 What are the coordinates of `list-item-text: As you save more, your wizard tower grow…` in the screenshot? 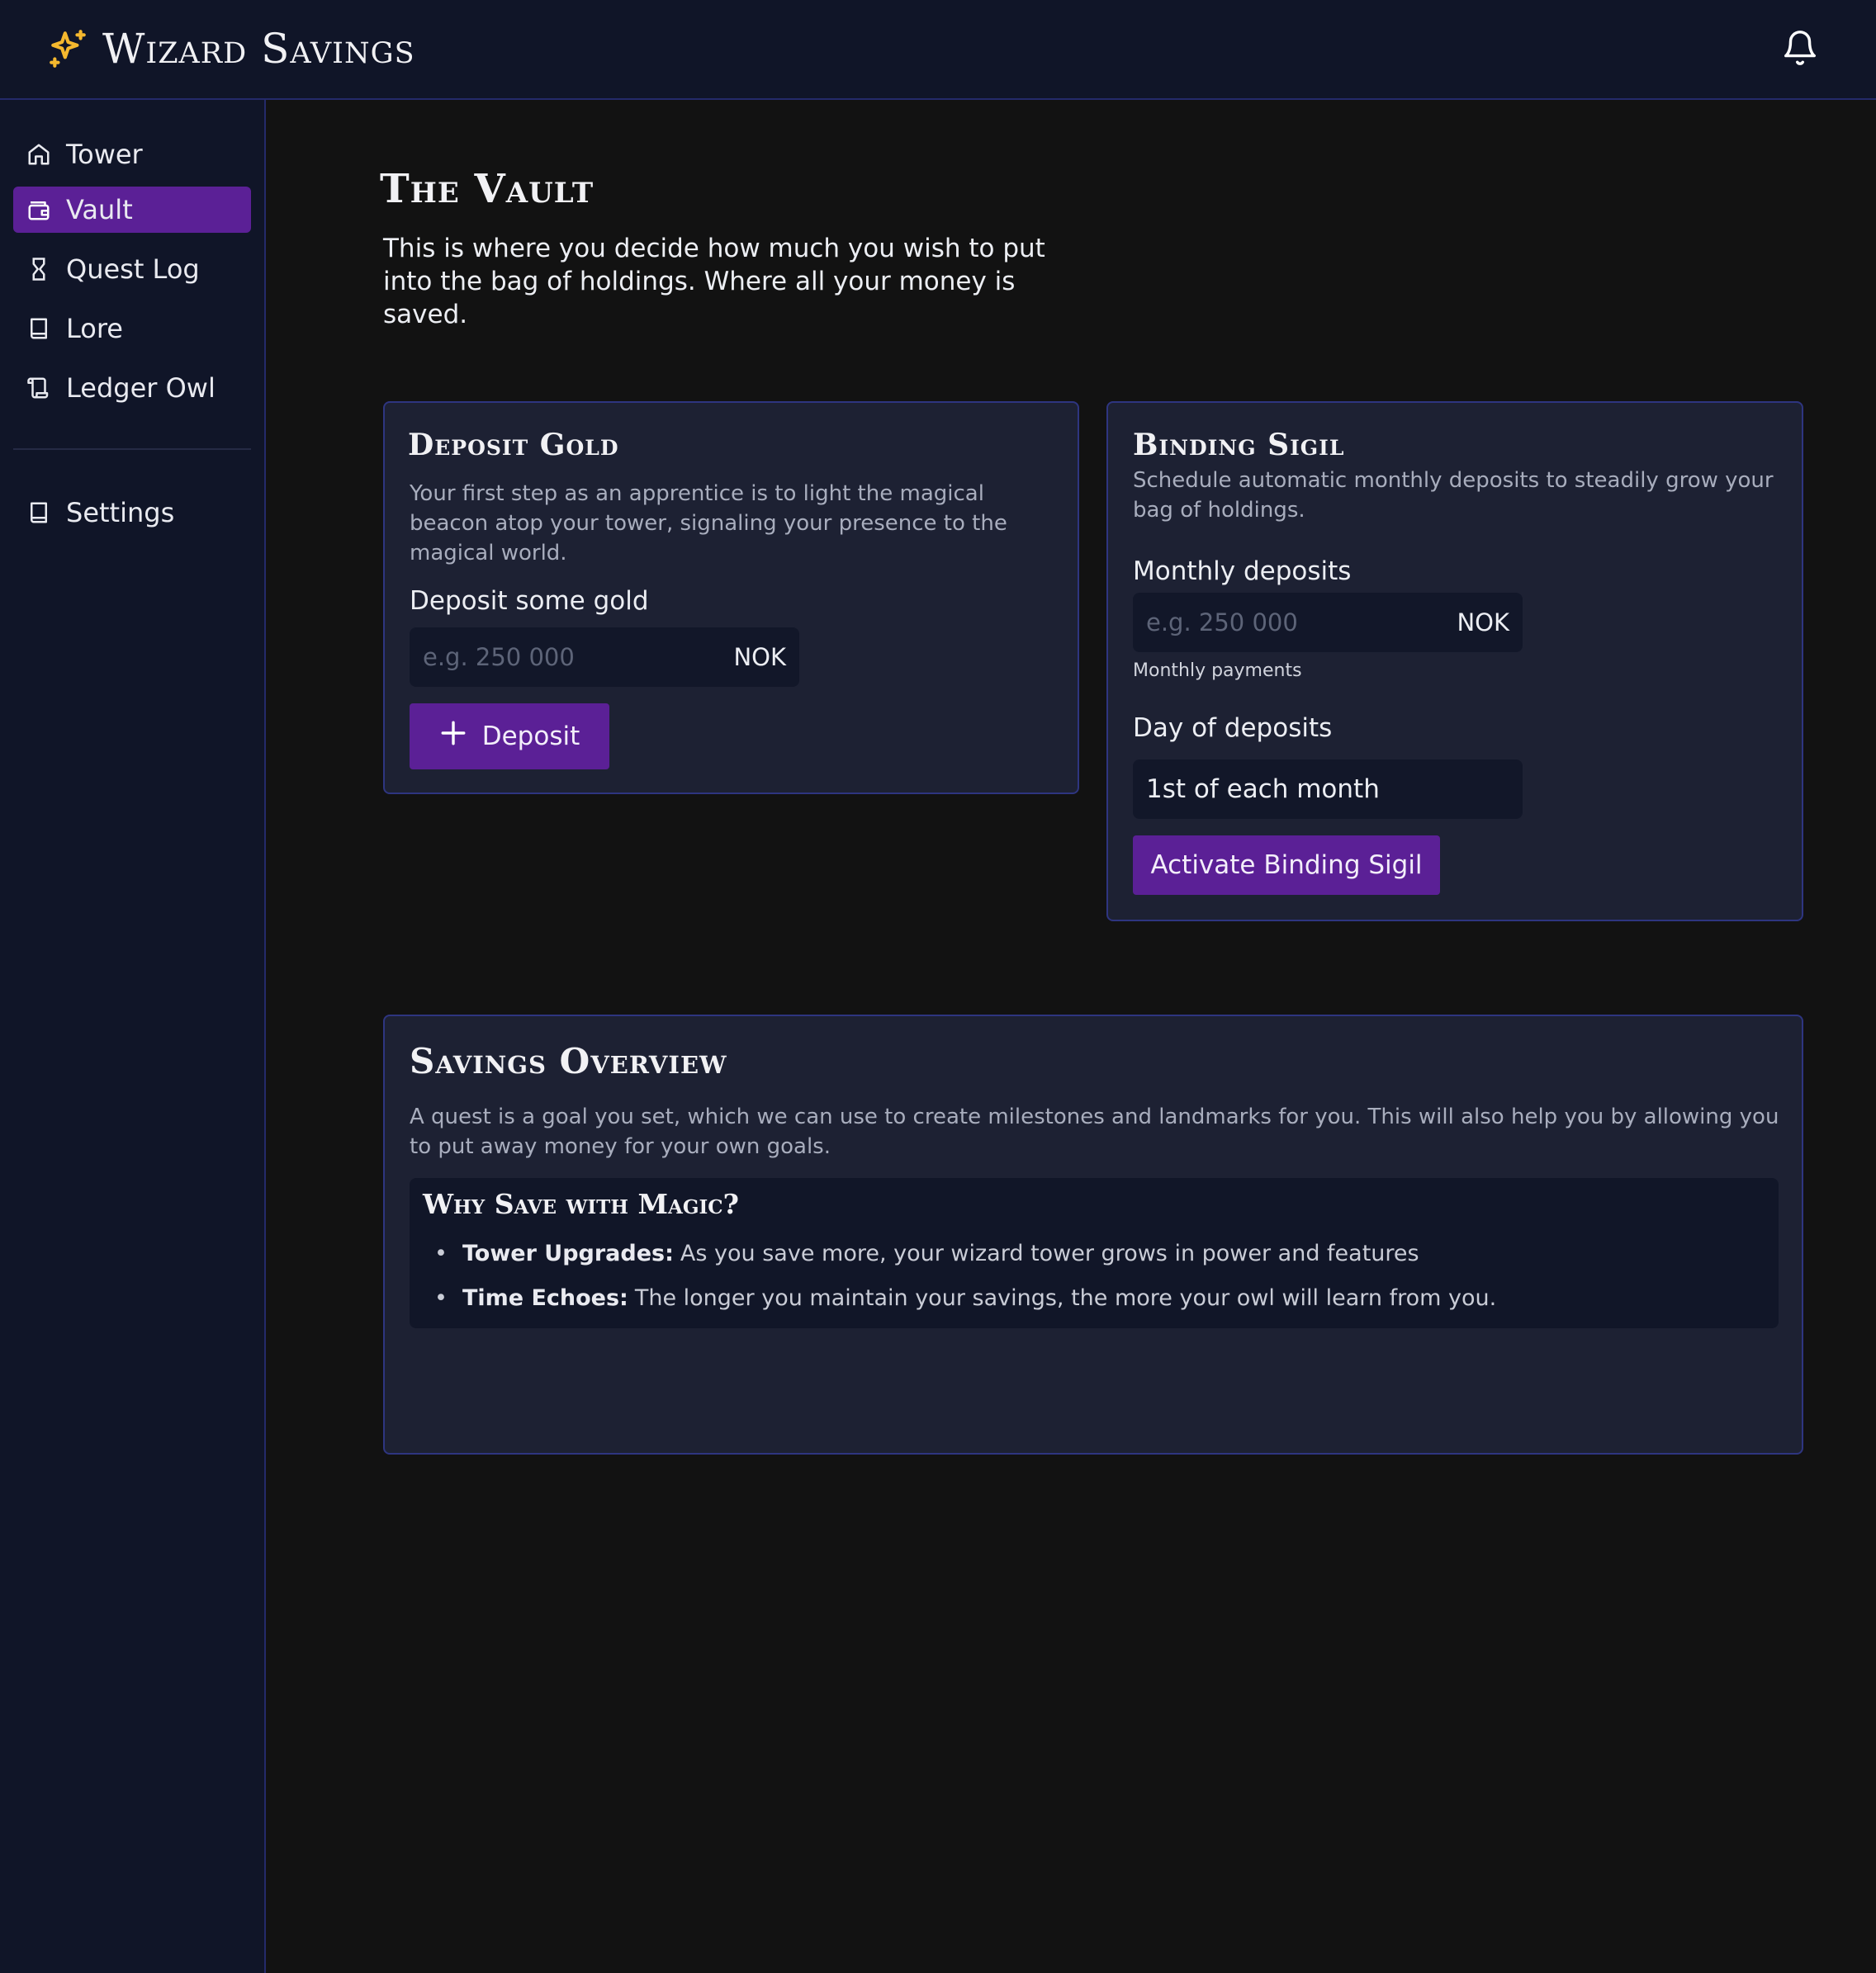 It's located at (1049, 1253).